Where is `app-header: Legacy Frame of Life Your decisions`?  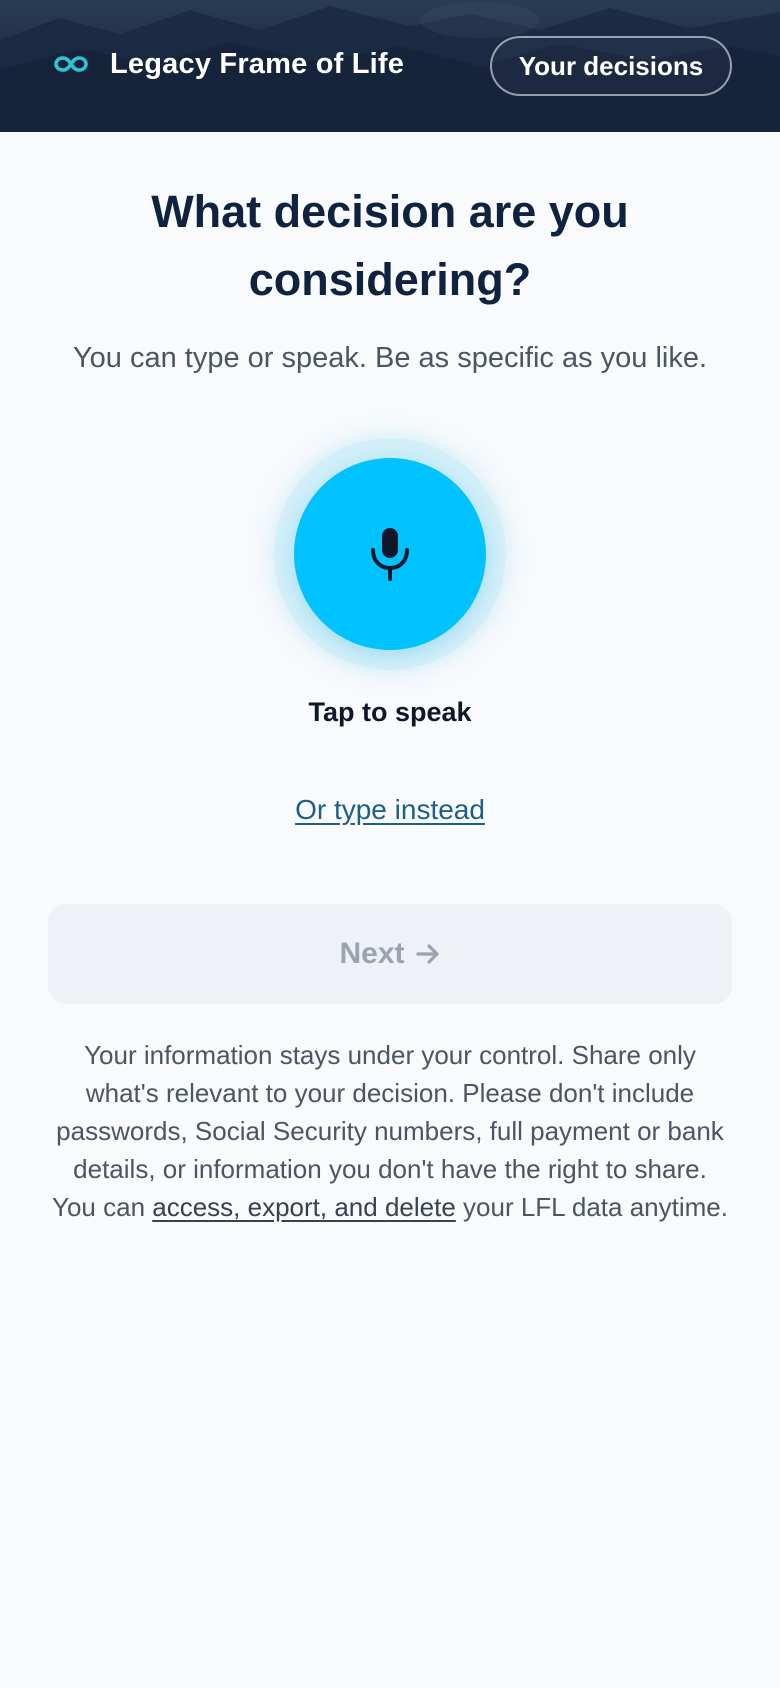
app-header: Legacy Frame of Life Your decisions is located at coordinates (390, 66).